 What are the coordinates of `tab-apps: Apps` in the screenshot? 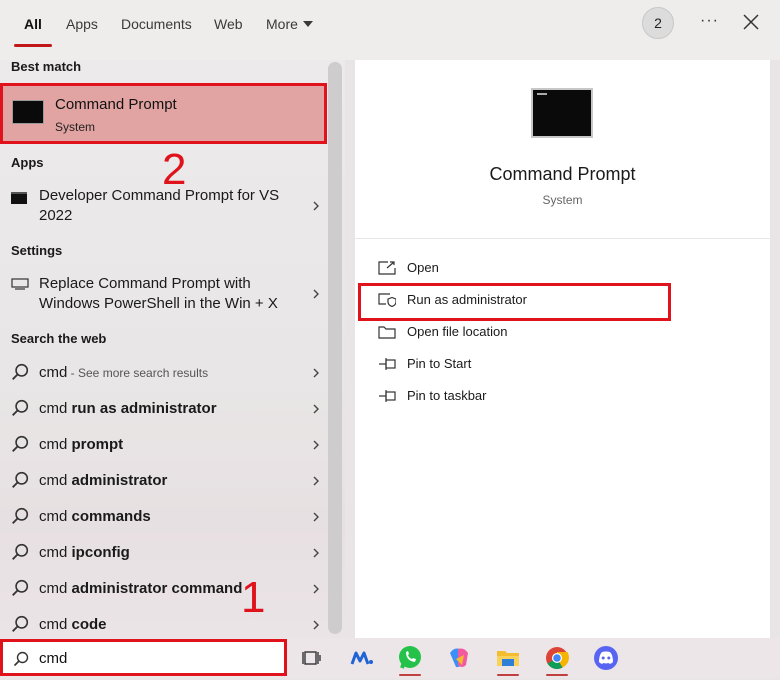 It's located at (82, 24).